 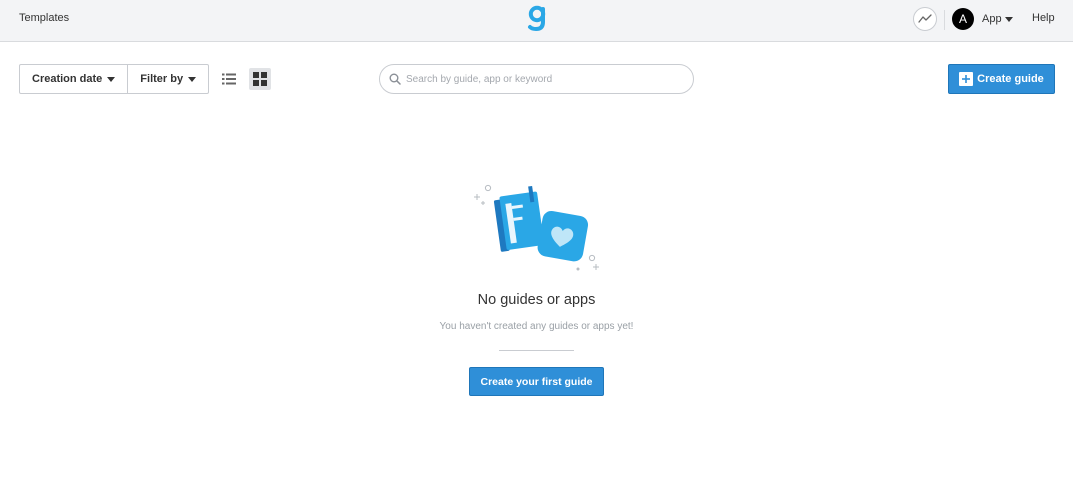 What do you see at coordinates (162, 79) in the screenshot?
I see `filter-label: Filter by` at bounding box center [162, 79].